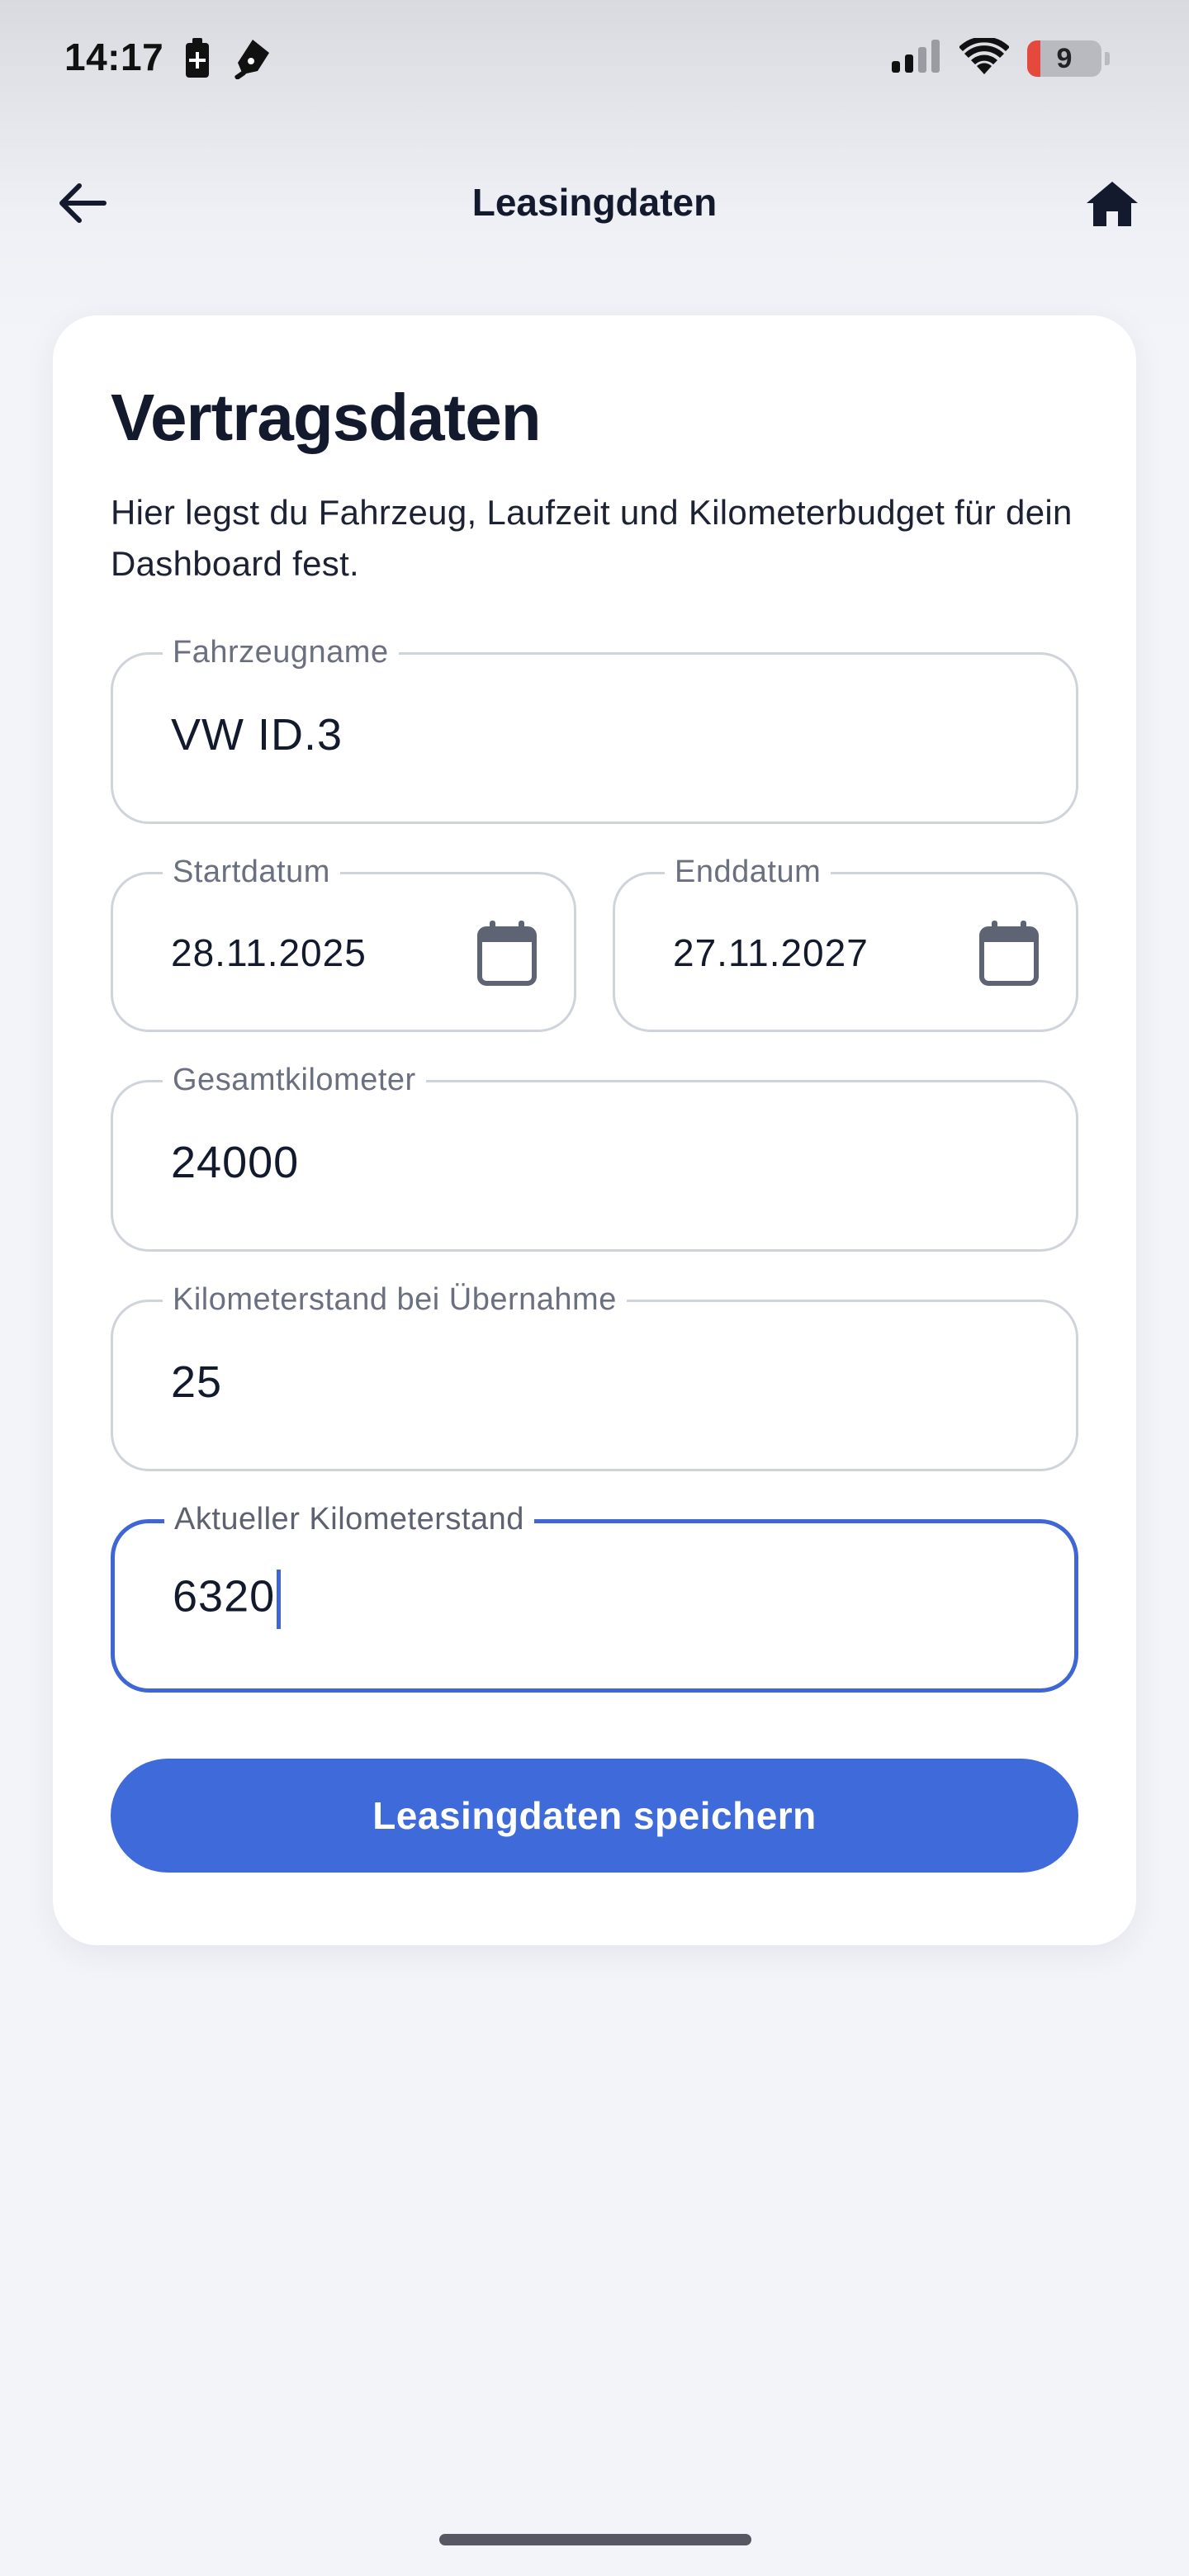 The image size is (1189, 2576). What do you see at coordinates (771, 952) in the screenshot?
I see `end-date-value: 27.11.2027` at bounding box center [771, 952].